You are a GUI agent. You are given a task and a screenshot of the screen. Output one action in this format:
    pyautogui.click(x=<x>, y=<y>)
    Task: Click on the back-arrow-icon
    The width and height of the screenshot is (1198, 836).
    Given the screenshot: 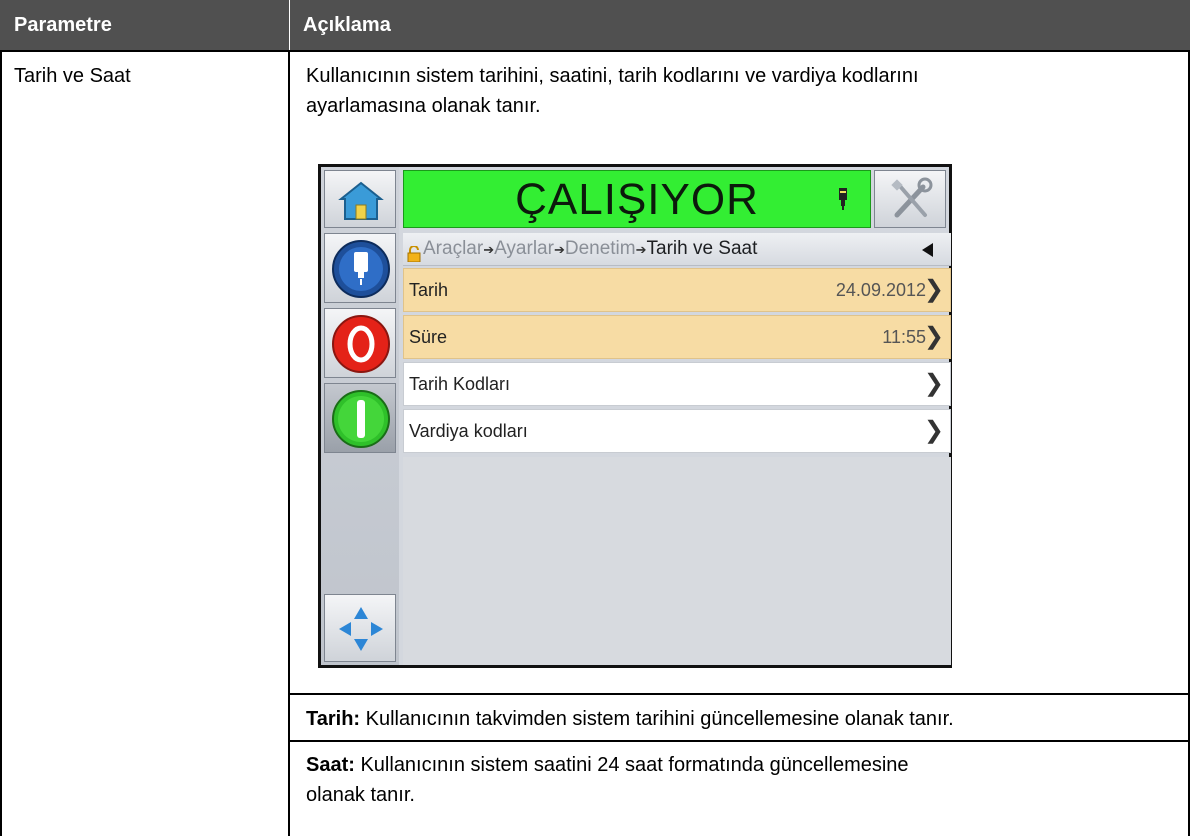 What is the action you would take?
    pyautogui.click(x=927, y=250)
    